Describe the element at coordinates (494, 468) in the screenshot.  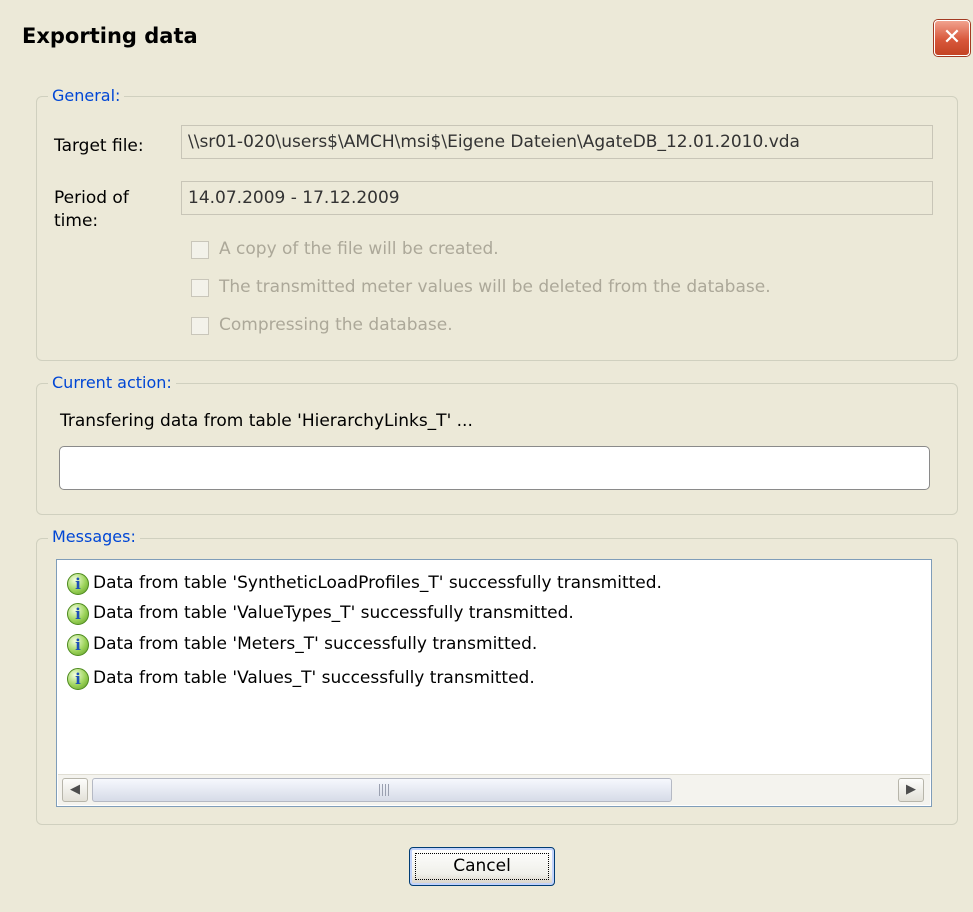
I see `progress-bar` at that location.